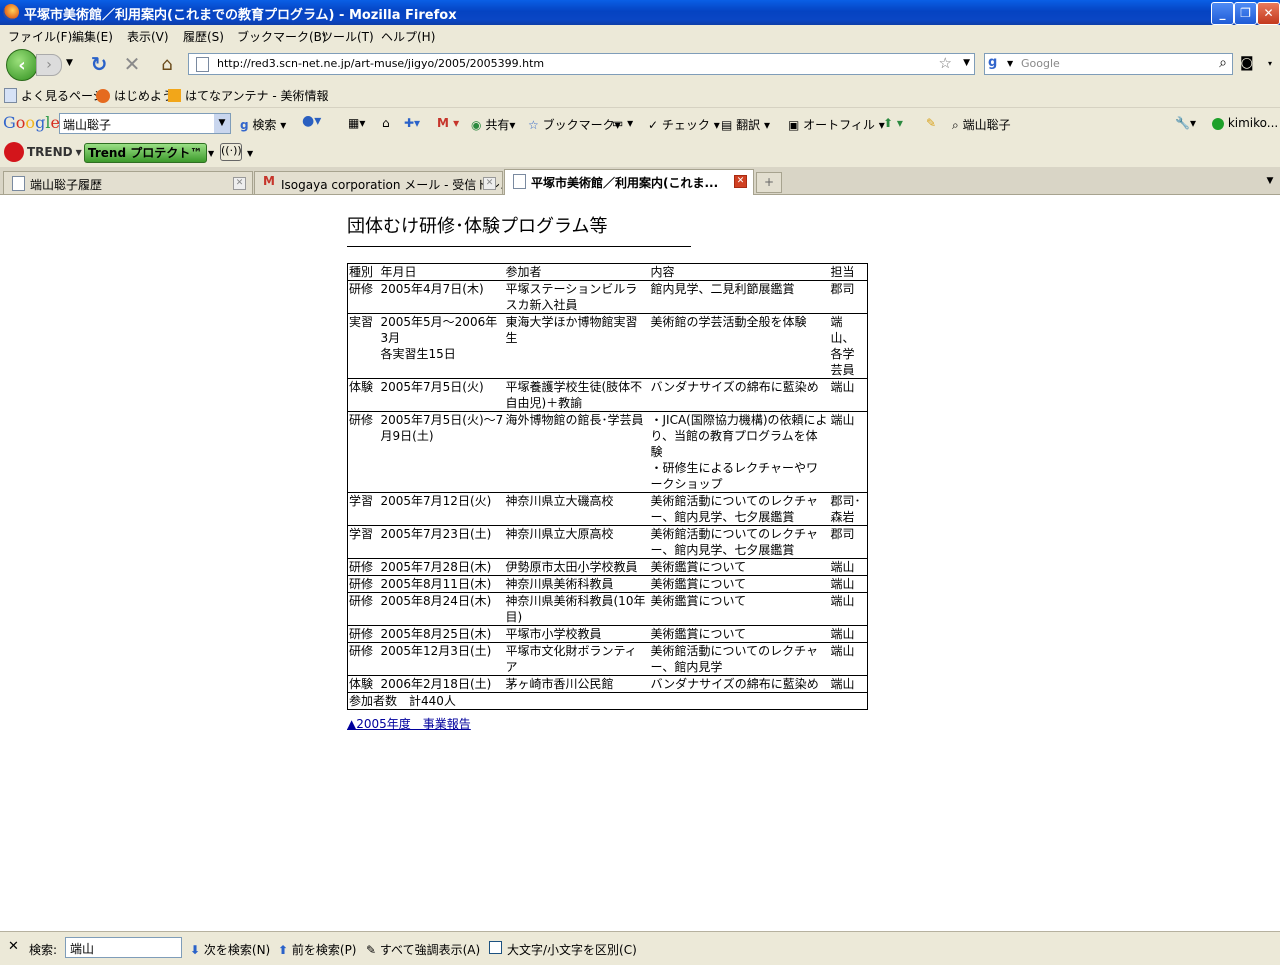  Describe the element at coordinates (1223, 63) in the screenshot. I see `search-magnifier-icon: ⌕` at that location.